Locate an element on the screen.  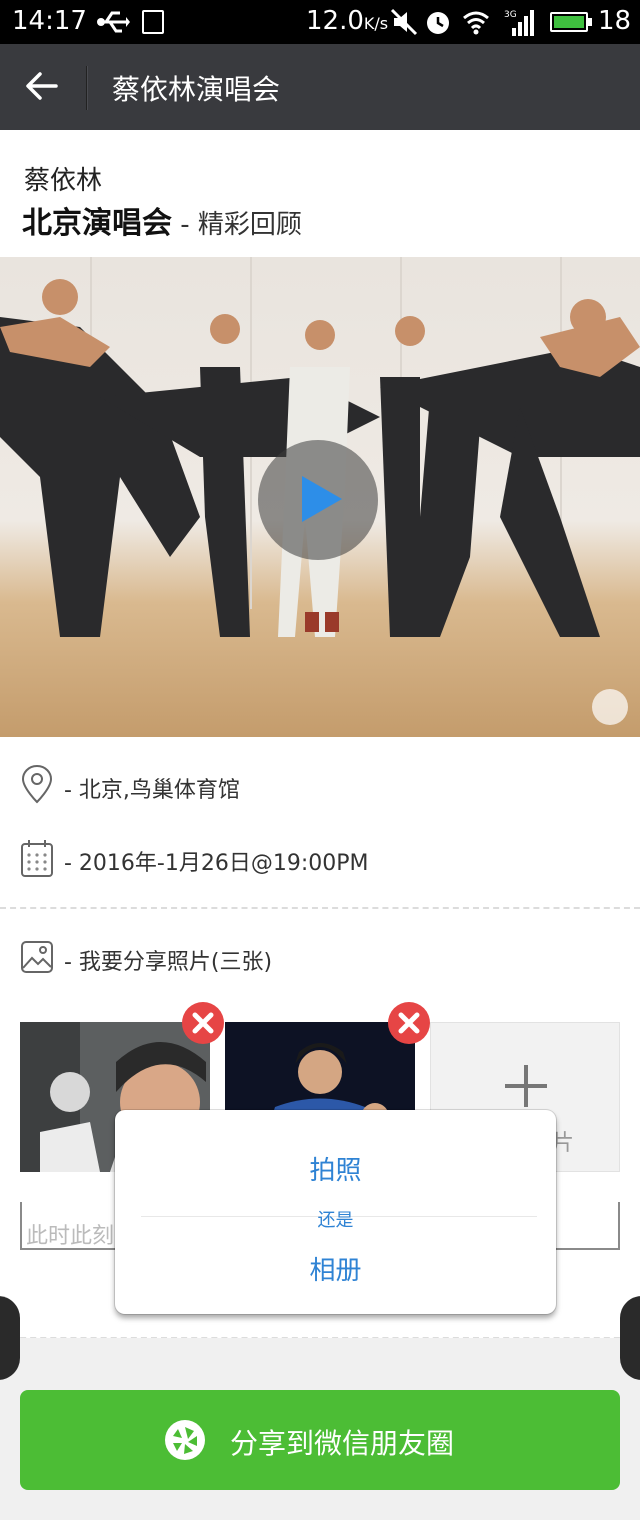
concert-subtitle: - 精彩回顾 is located at coordinates (237, 225).